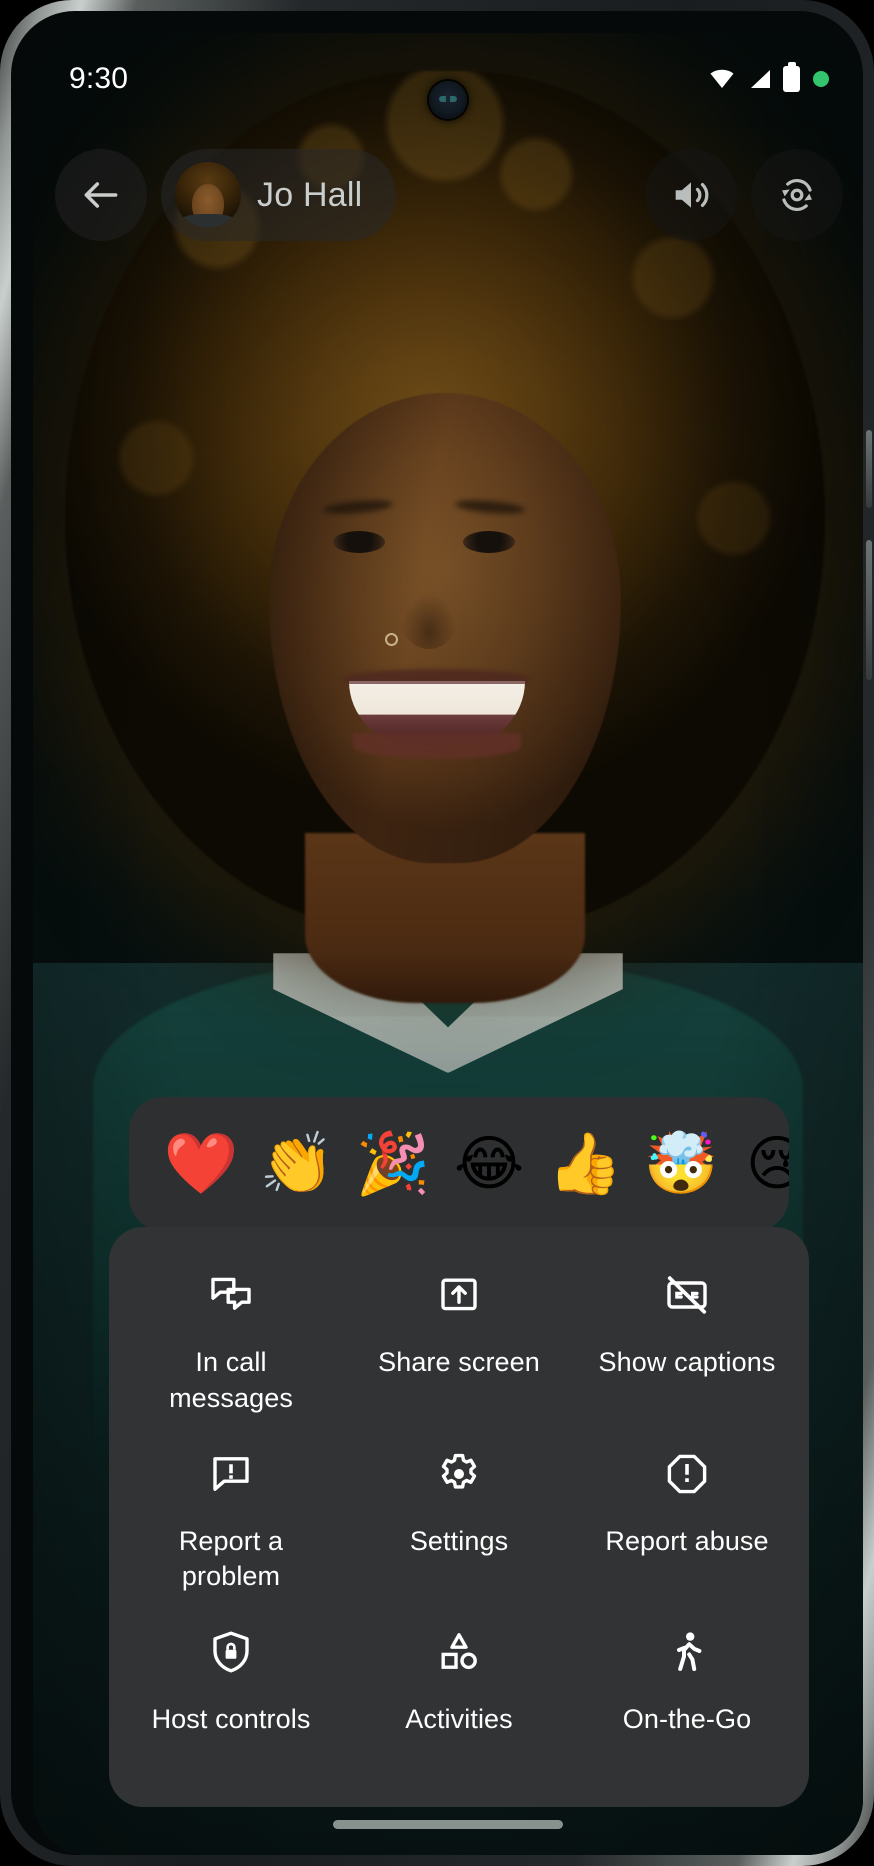 This screenshot has width=874, height=1866. I want to click on back-button, so click(101, 195).